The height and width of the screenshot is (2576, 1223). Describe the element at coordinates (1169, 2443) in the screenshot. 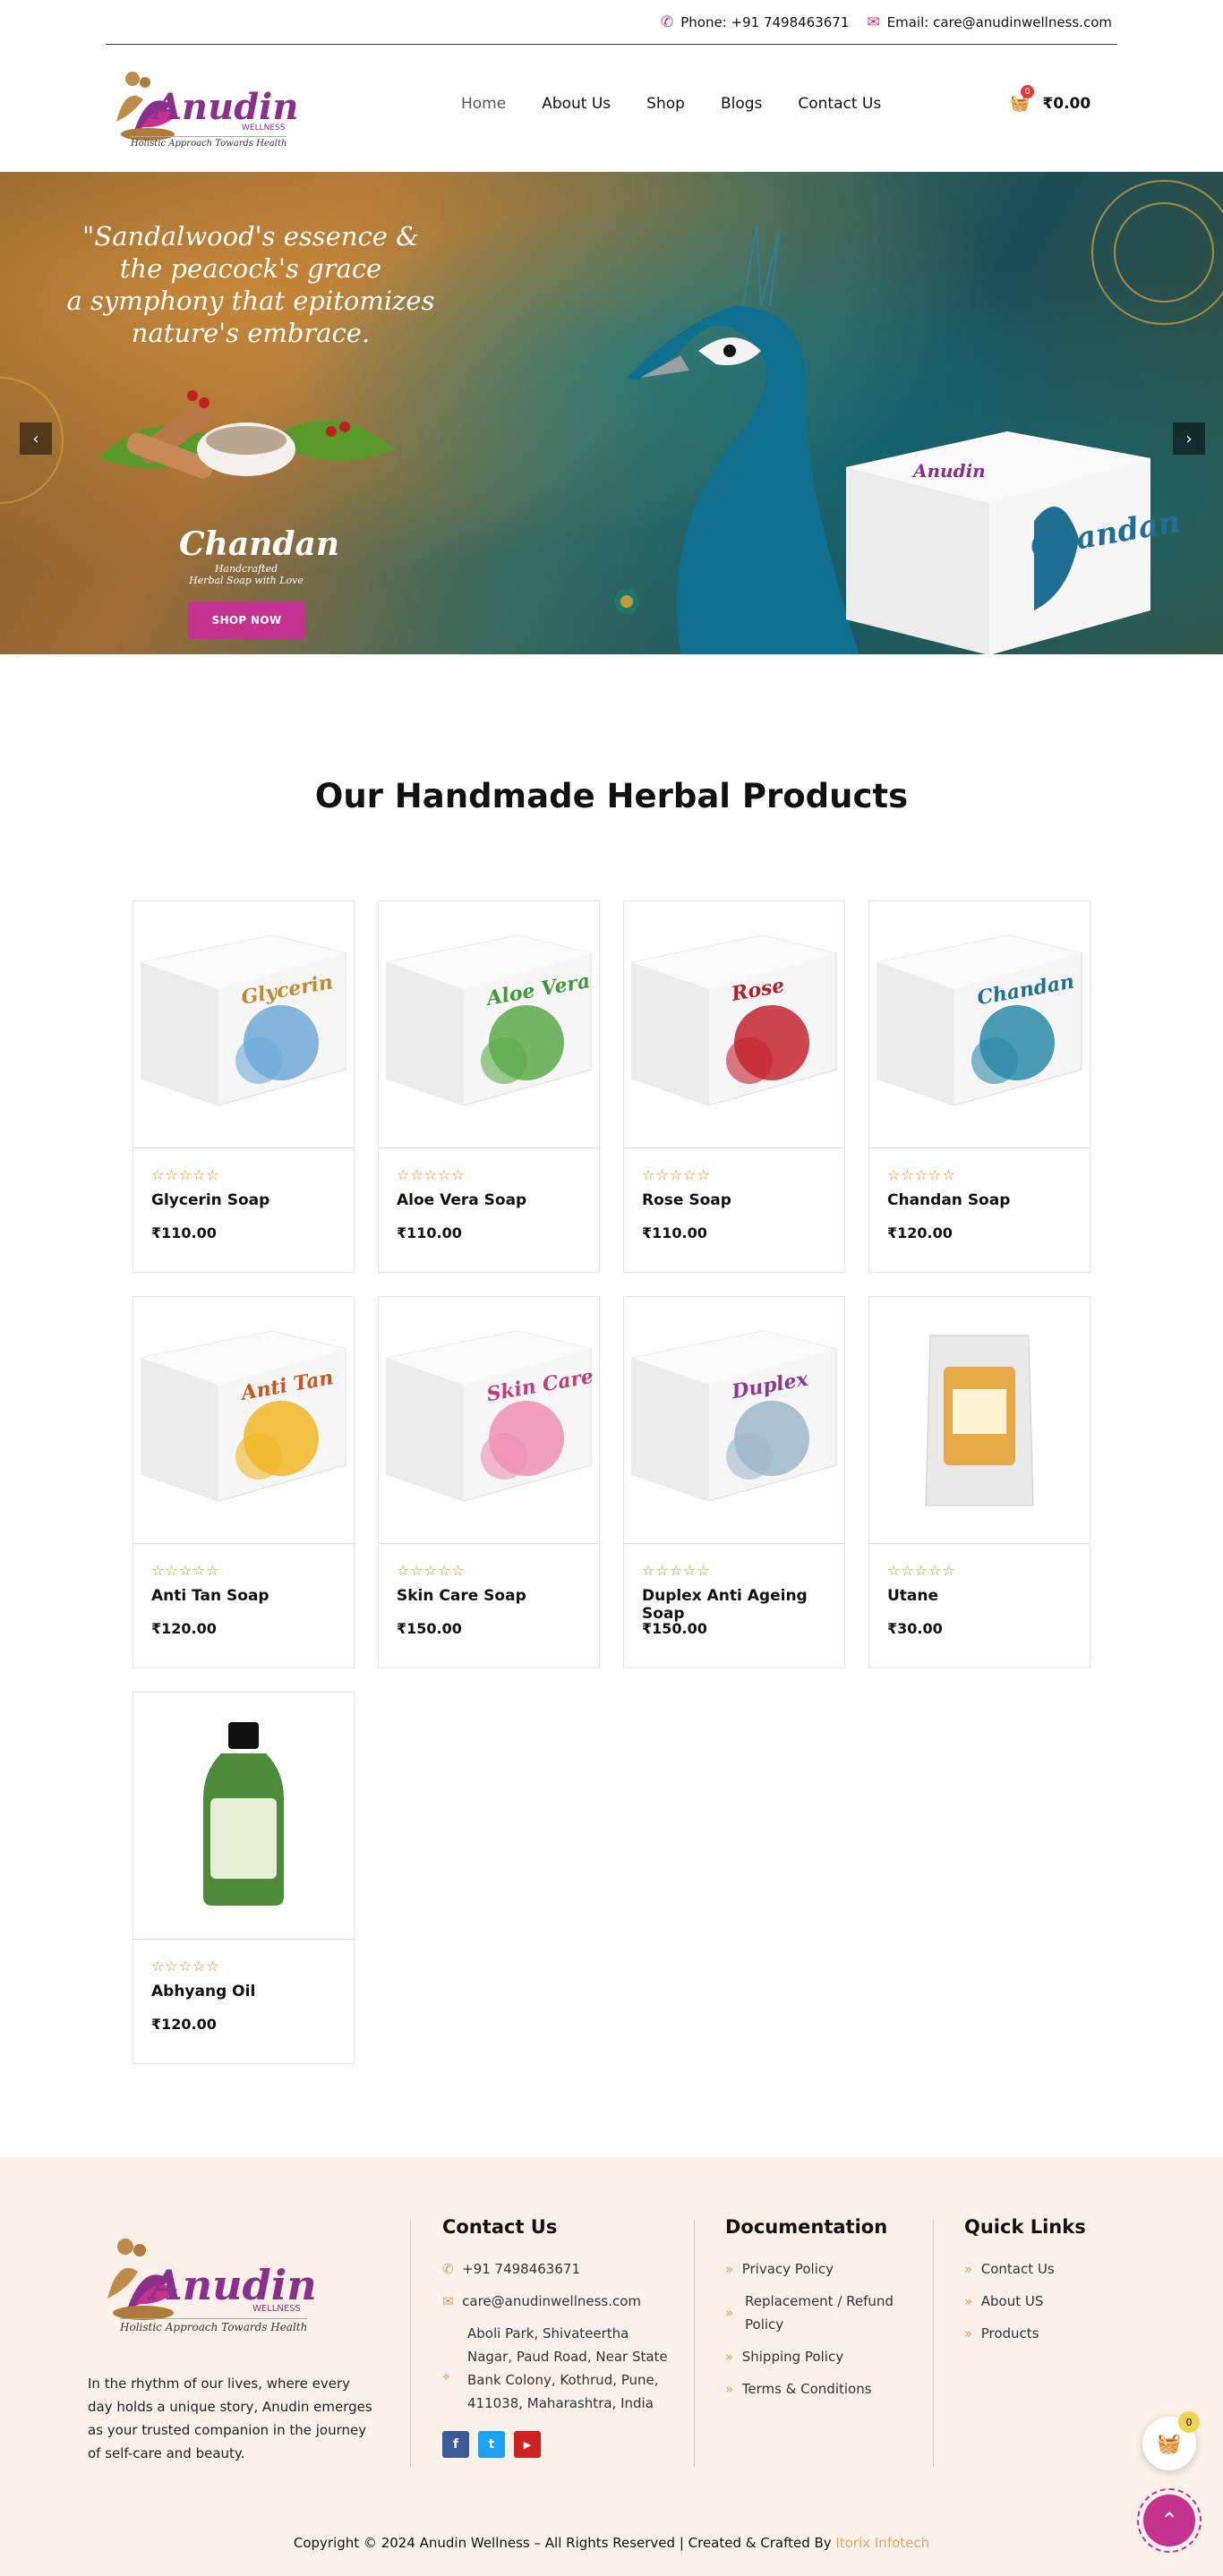

I see `basket-icon: 🧺` at that location.